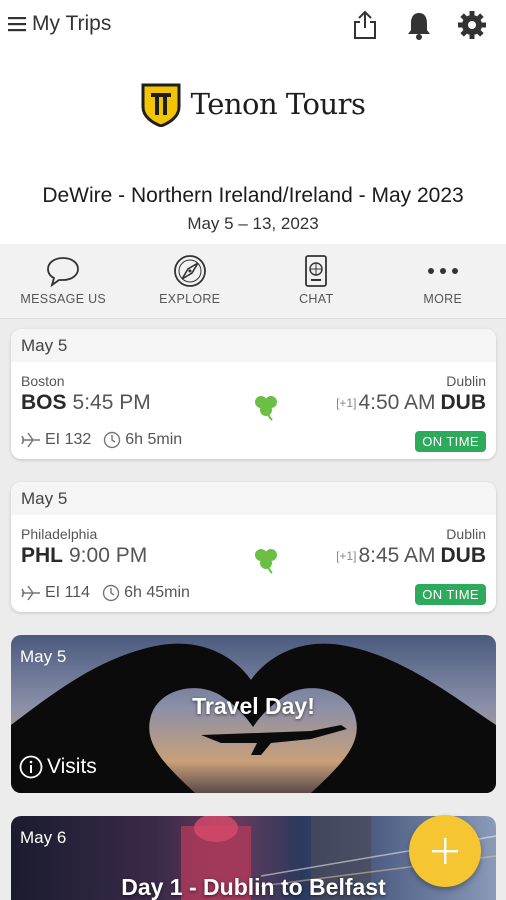 This screenshot has height=900, width=506. I want to click on departure-time: 9:00 PM, so click(108, 555).